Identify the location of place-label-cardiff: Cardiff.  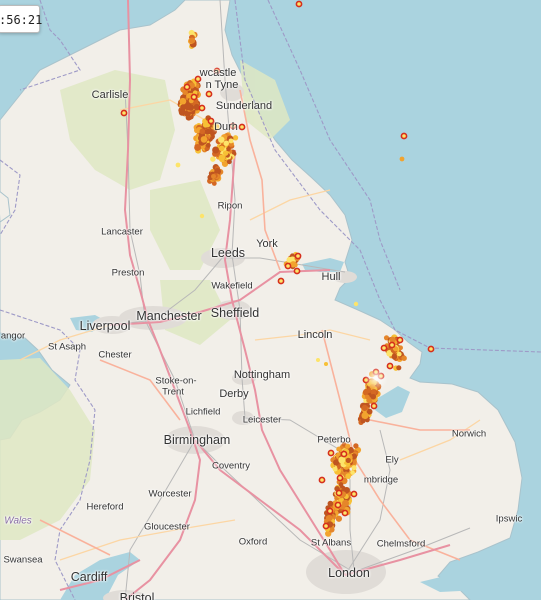
(89, 577).